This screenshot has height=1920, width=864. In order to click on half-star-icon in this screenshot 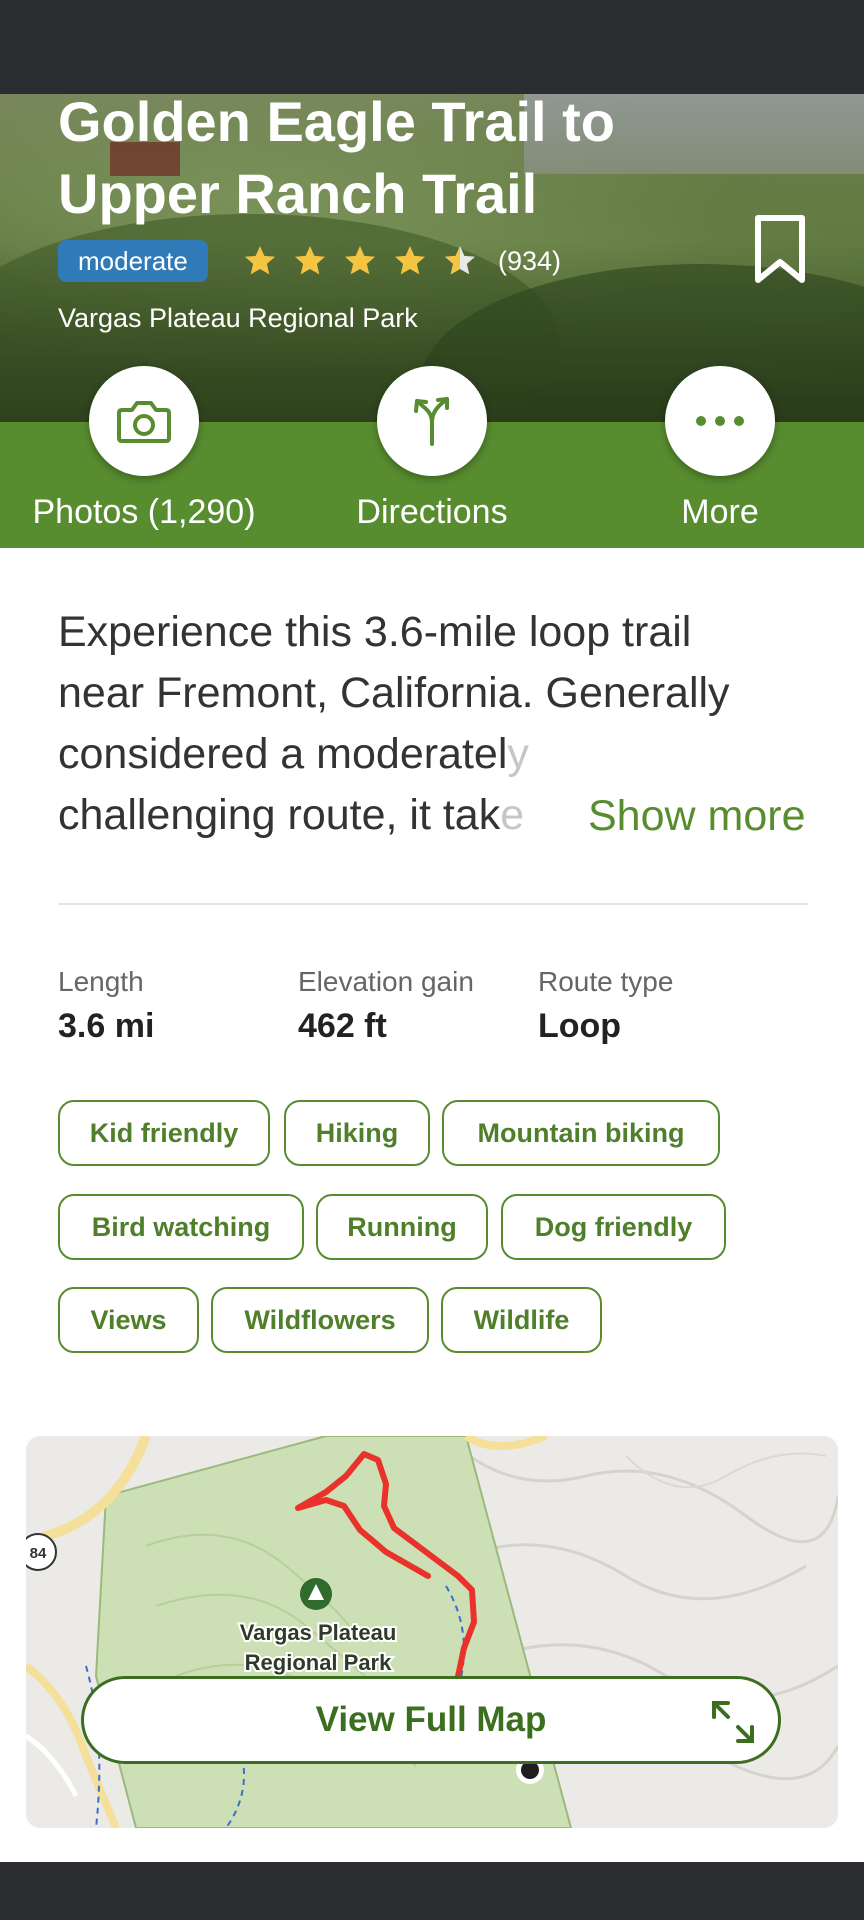, I will do `click(460, 260)`.